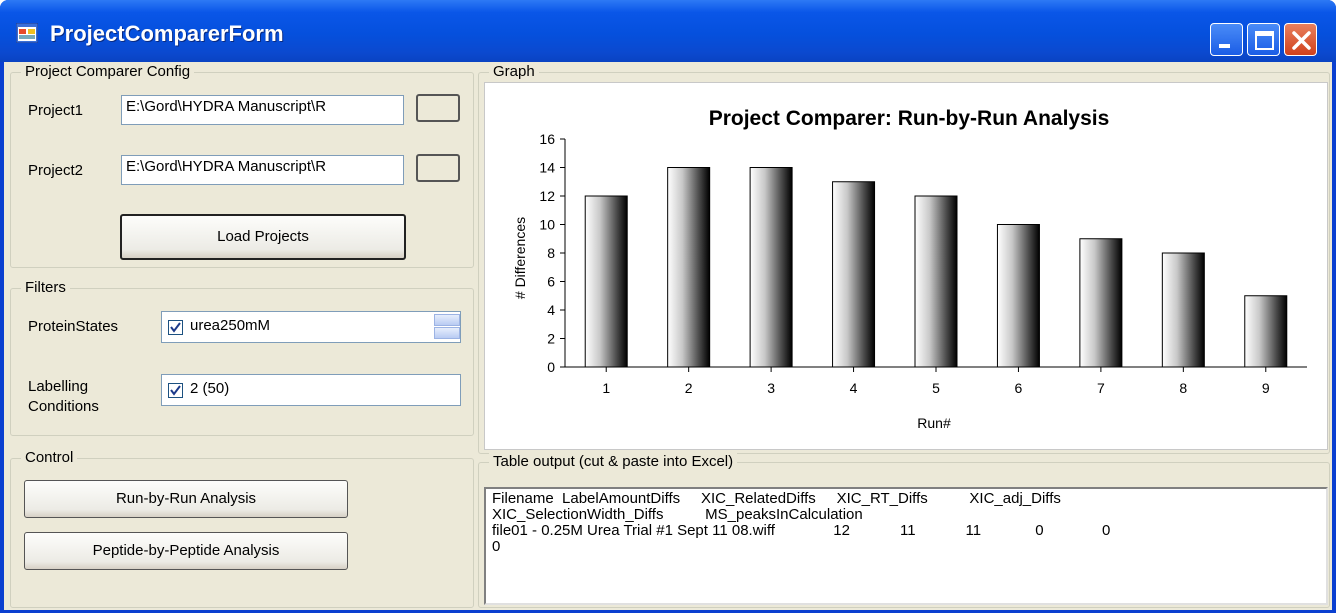  What do you see at coordinates (514, 71) in the screenshot?
I see `graph-legend: Graph` at bounding box center [514, 71].